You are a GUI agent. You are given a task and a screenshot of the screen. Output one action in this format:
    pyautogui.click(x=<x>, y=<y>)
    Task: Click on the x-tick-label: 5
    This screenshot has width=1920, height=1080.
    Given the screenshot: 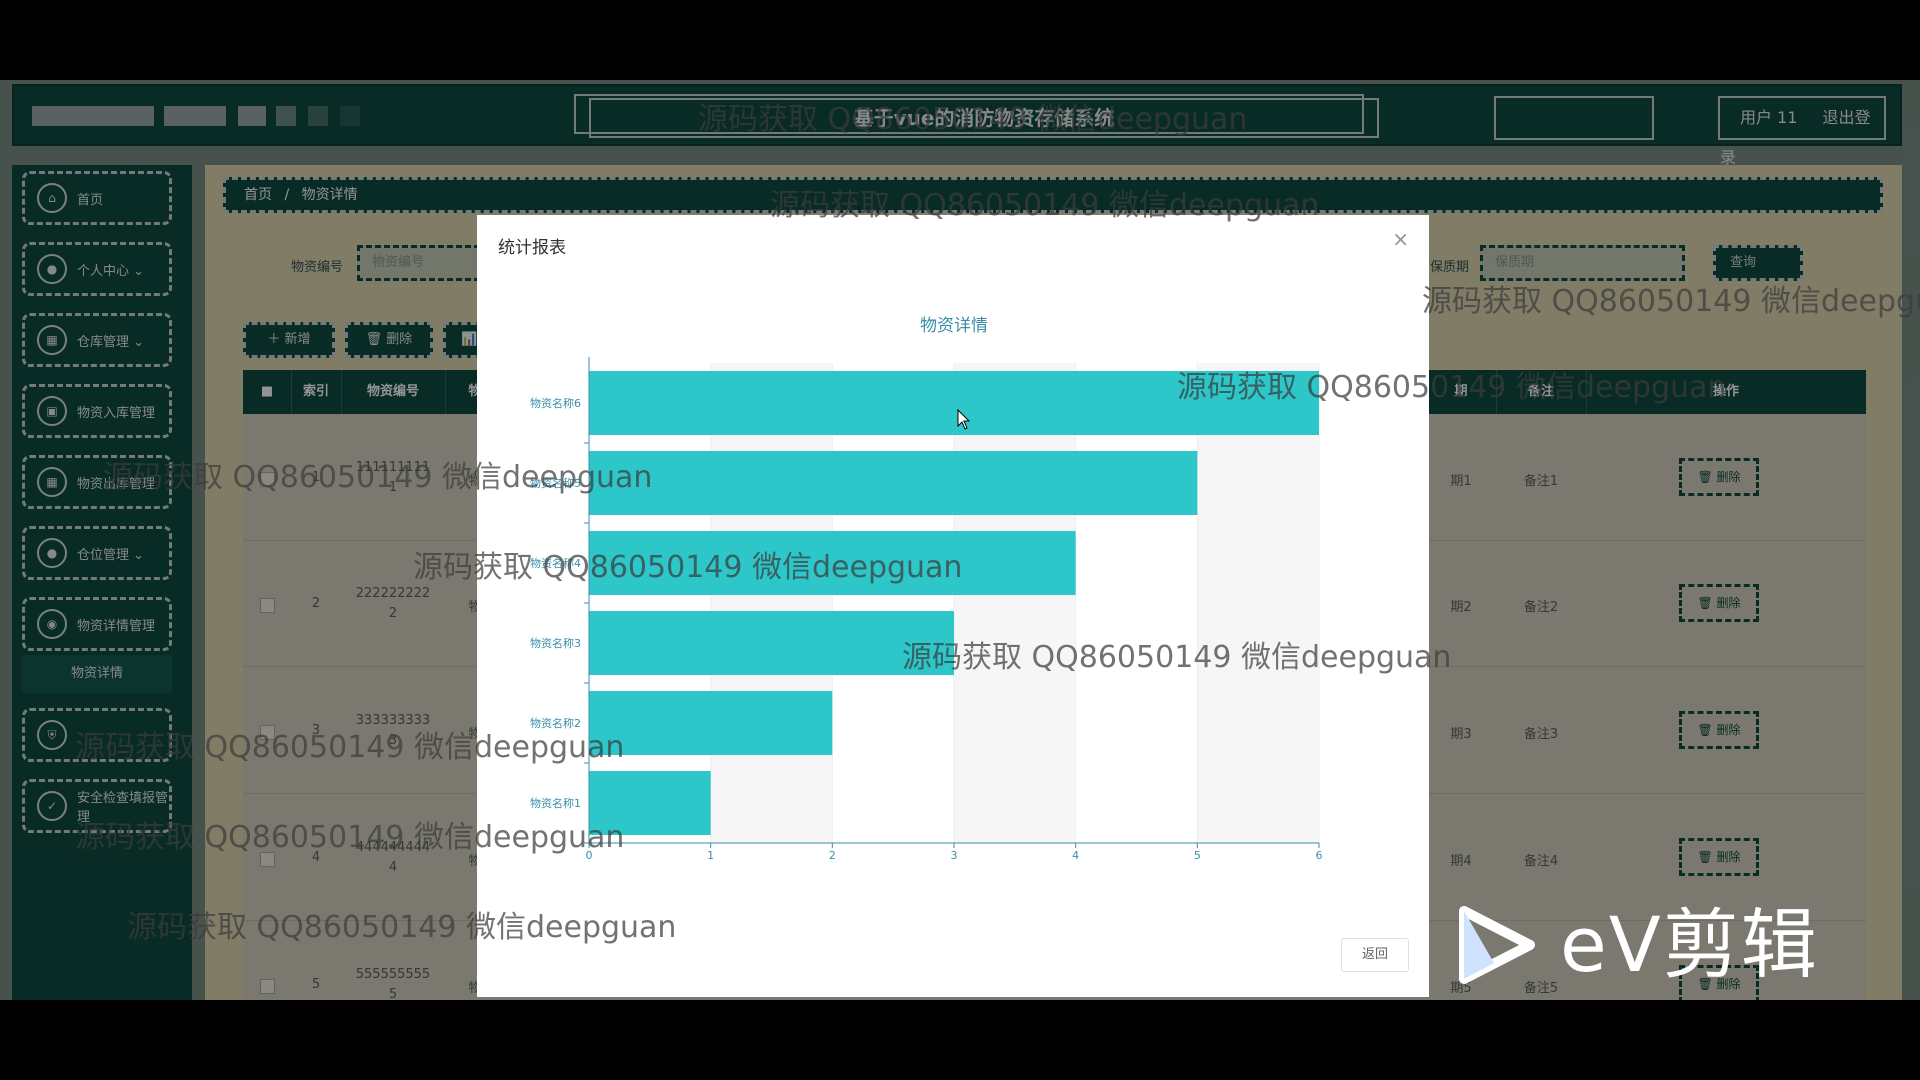 What is the action you would take?
    pyautogui.click(x=1197, y=855)
    